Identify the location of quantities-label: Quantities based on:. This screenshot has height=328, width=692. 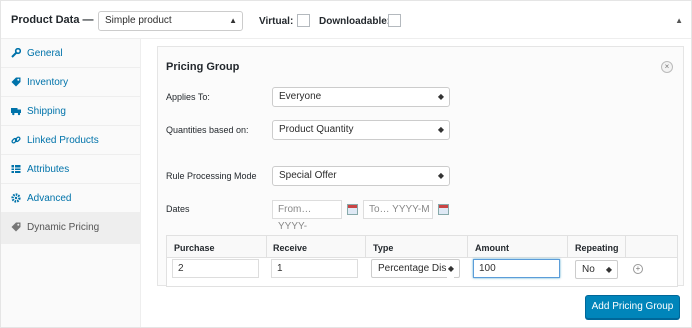
(207, 130).